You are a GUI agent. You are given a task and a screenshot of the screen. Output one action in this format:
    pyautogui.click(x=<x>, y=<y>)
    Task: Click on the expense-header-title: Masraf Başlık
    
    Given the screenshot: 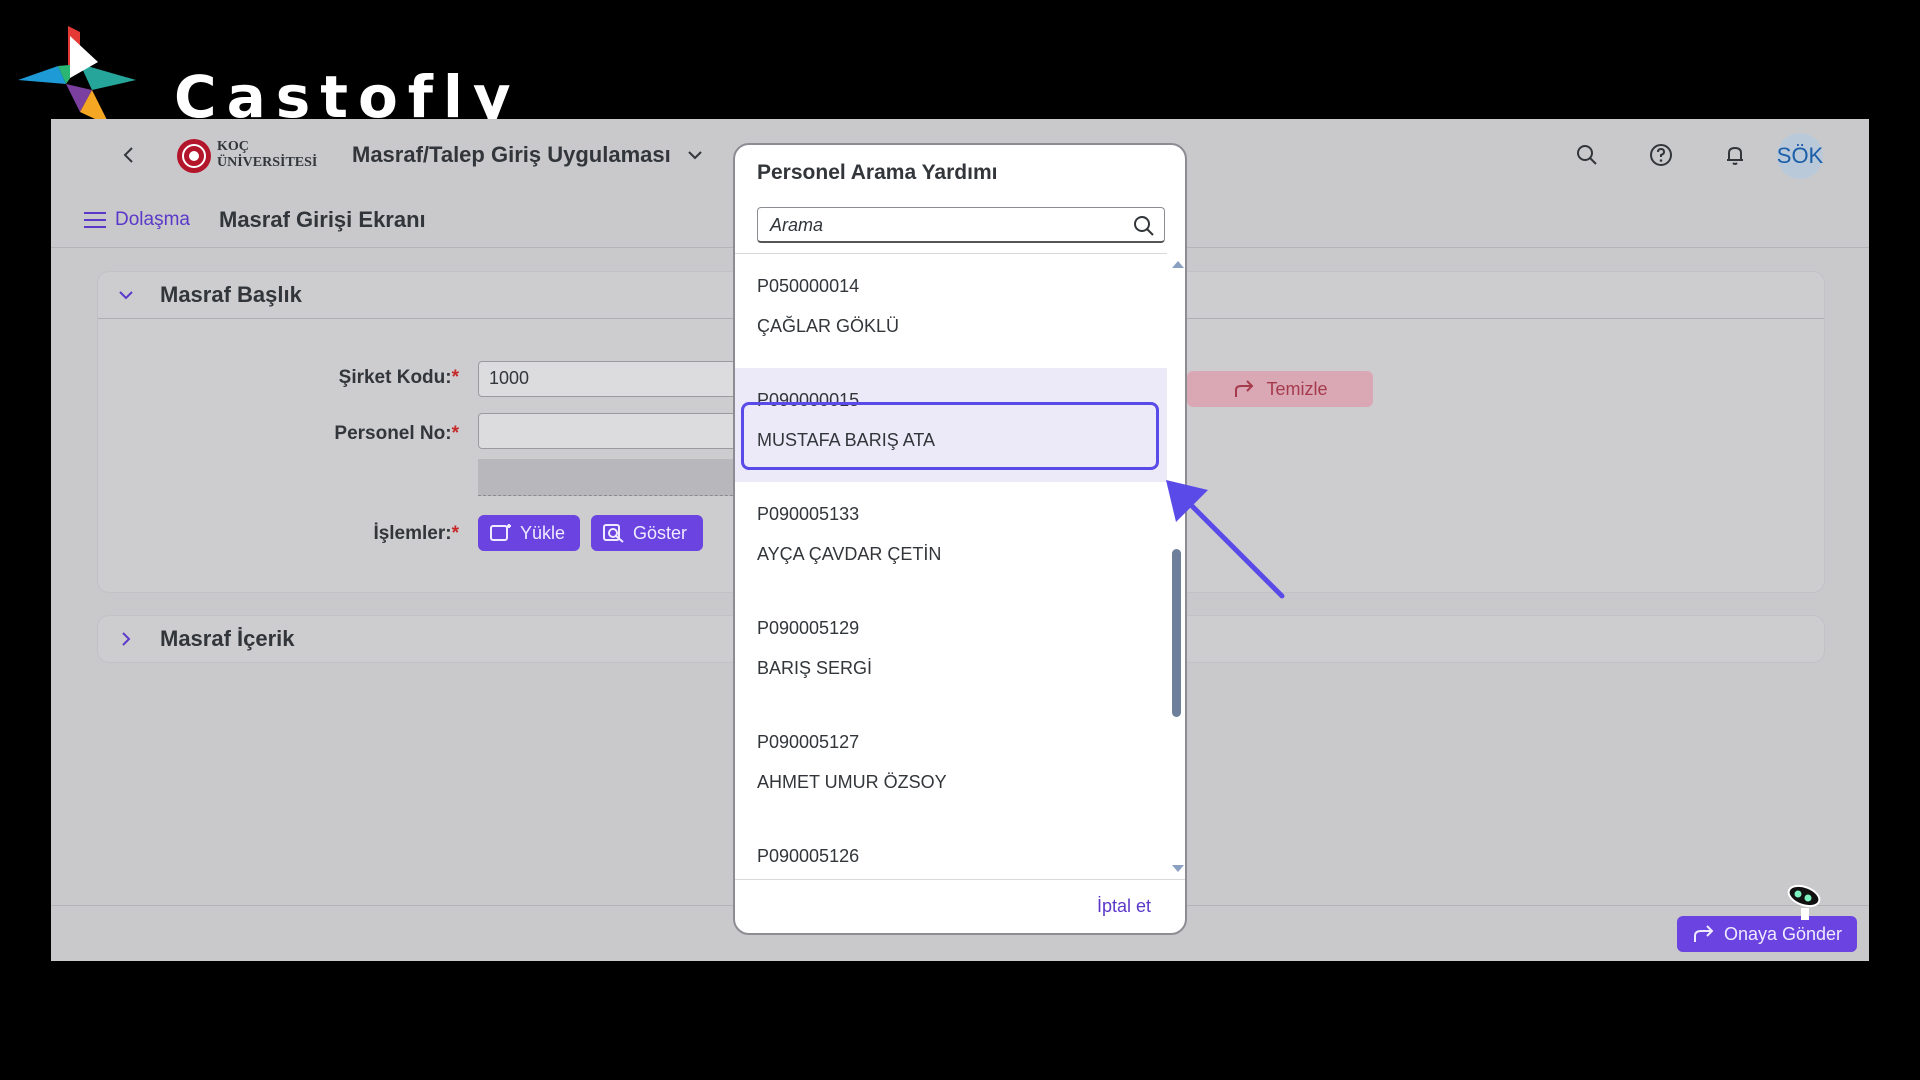 What is the action you would take?
    pyautogui.click(x=231, y=294)
    